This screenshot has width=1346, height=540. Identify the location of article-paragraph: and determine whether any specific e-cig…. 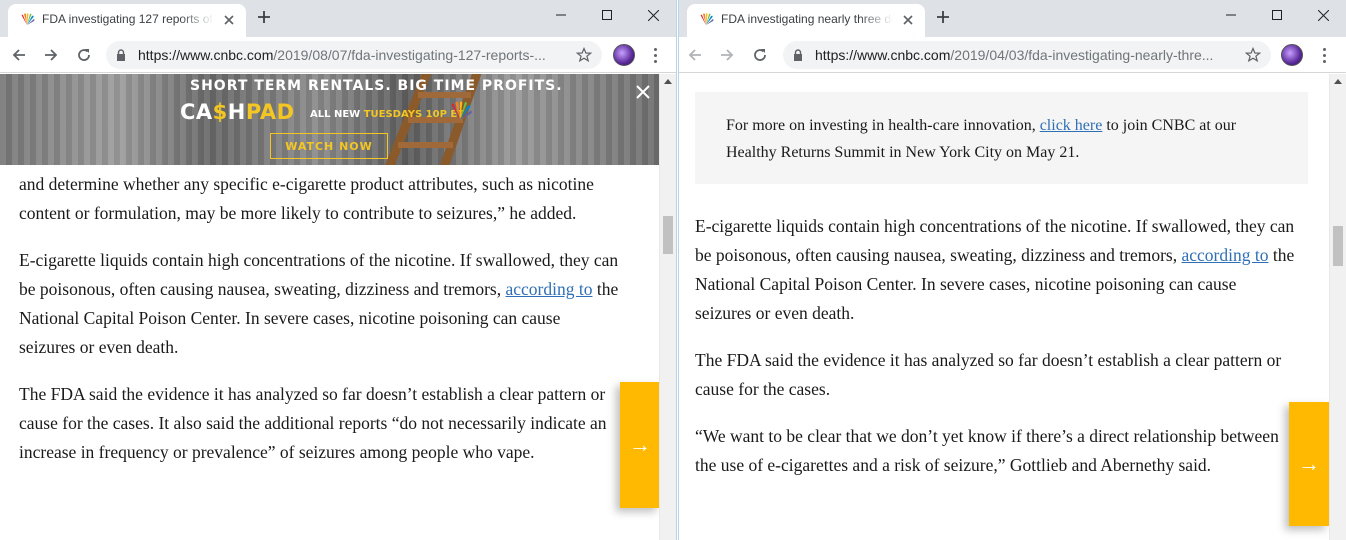
(306, 198).